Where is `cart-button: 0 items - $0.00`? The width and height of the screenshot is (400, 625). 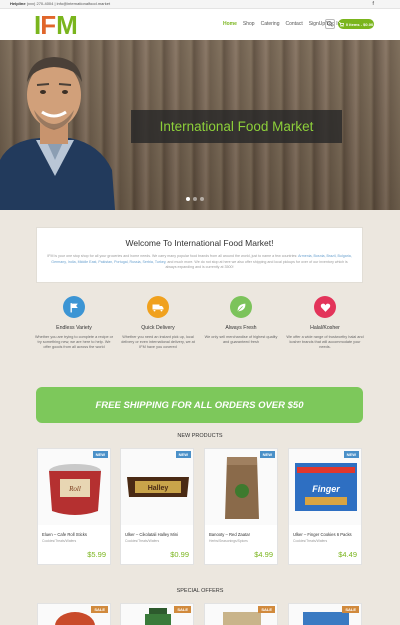 cart-button: 0 items - $0.00 is located at coordinates (356, 24).